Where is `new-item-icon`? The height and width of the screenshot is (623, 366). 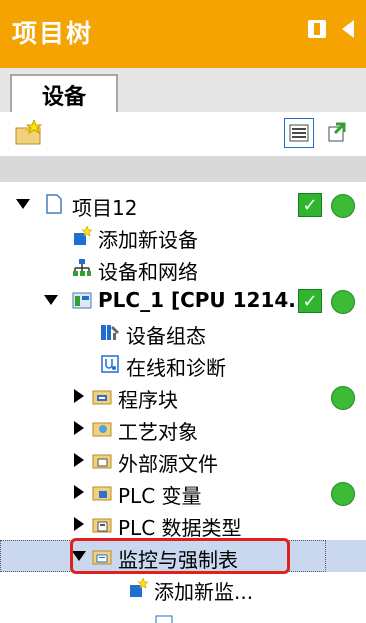
new-item-icon is located at coordinates (29, 134).